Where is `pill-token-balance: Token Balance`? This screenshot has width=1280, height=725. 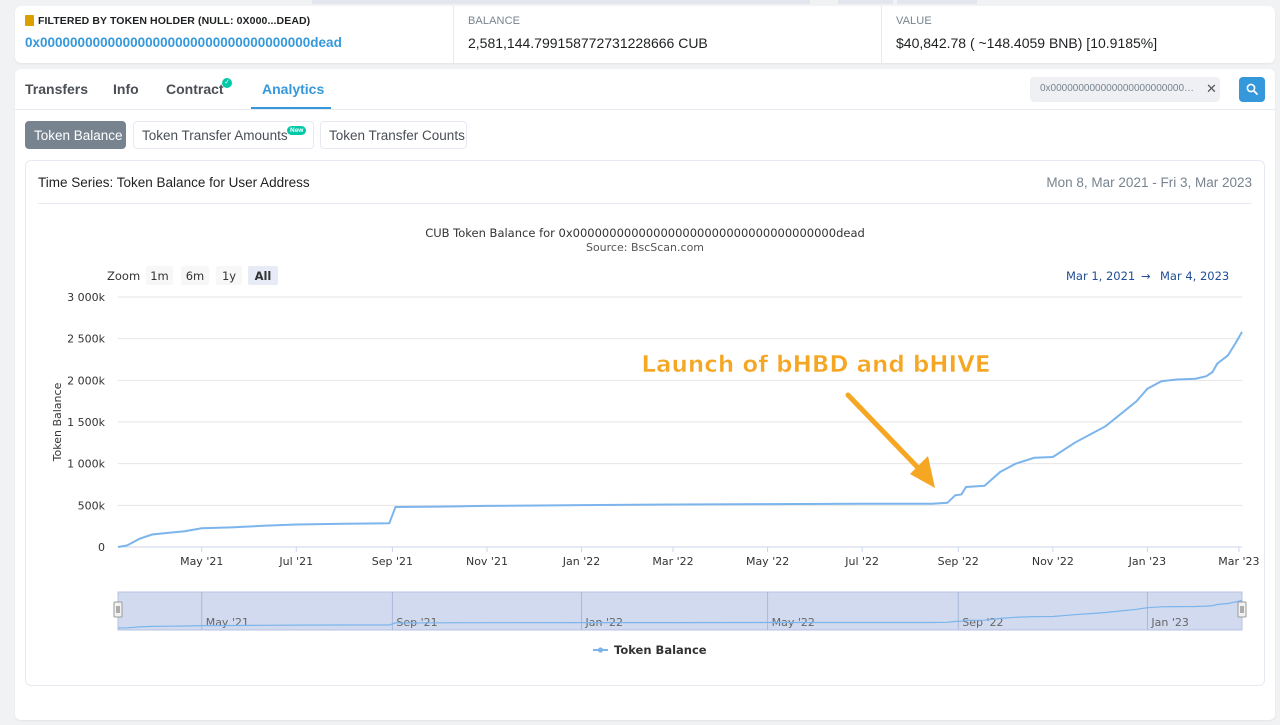 pill-token-balance: Token Balance is located at coordinates (75, 135).